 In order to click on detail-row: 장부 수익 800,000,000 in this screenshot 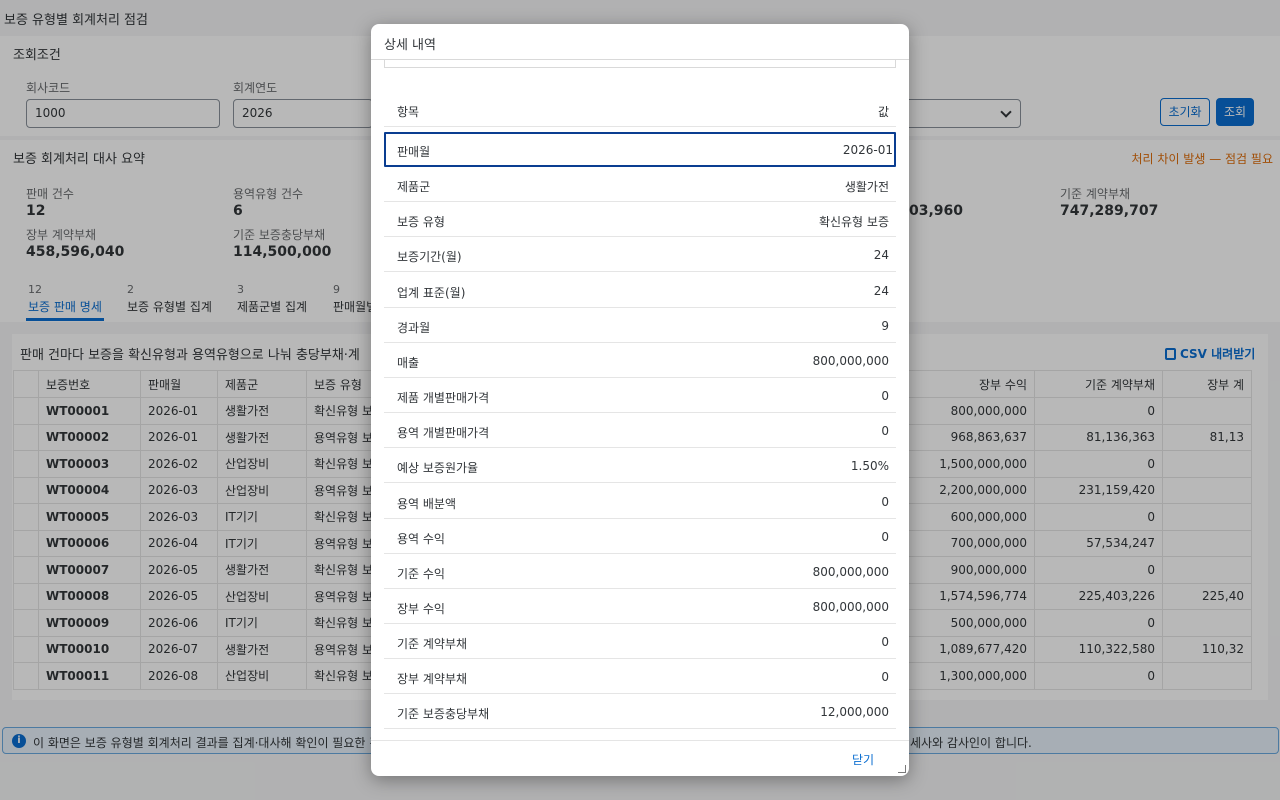, I will do `click(640, 606)`.